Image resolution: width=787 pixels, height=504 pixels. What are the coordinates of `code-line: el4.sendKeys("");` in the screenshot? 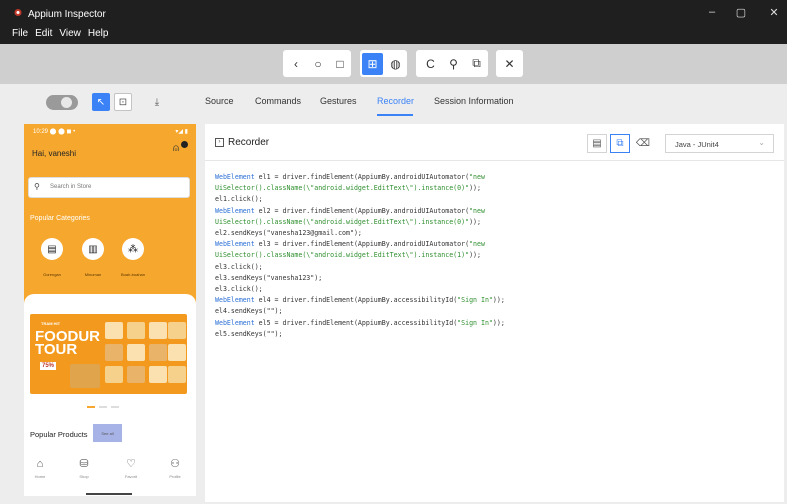 It's located at (249, 311).